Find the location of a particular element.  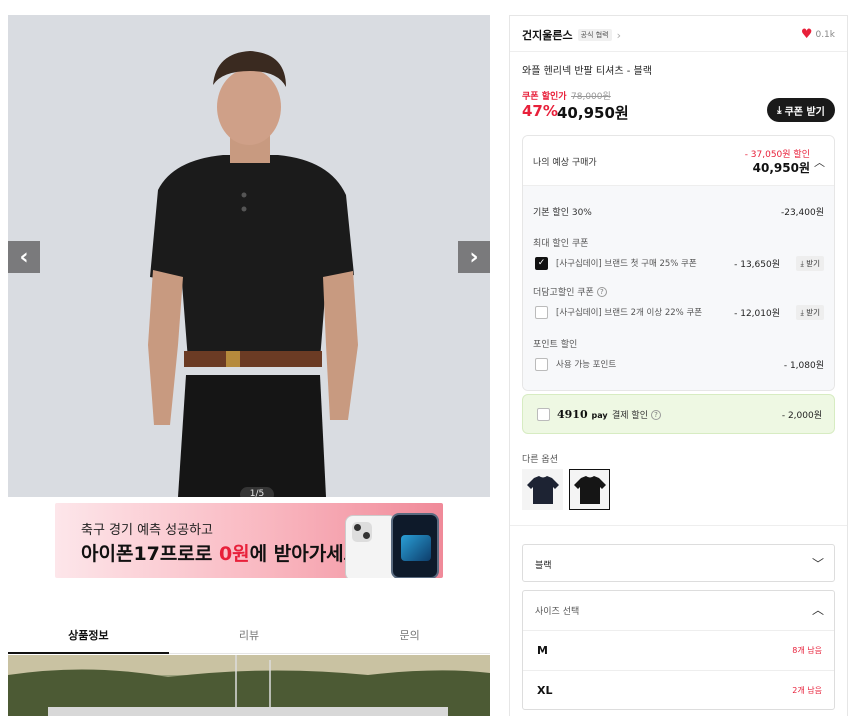

coupon1-checkbox: ✓ is located at coordinates (541, 263).